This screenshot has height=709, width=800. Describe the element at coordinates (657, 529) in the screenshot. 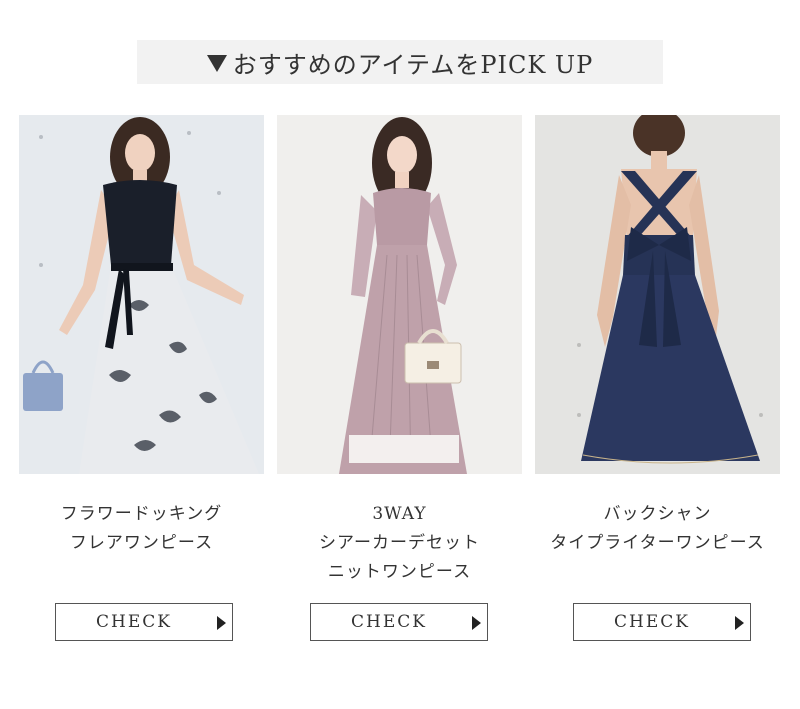

I see `product-name: バックシャン タイプライターワンピース` at that location.